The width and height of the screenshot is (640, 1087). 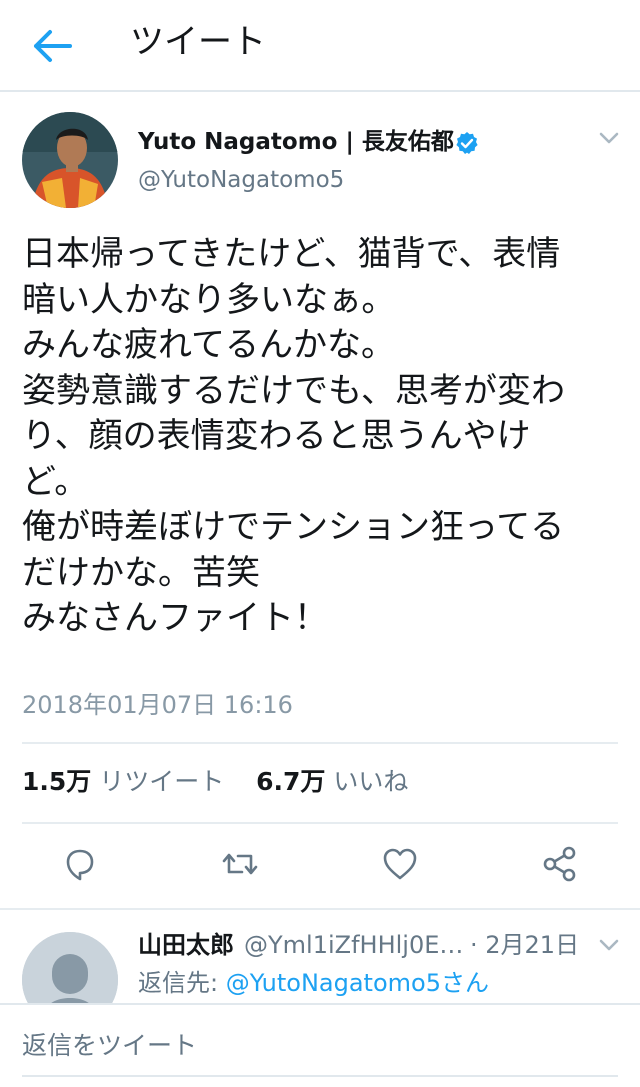 I want to click on retweet-icon, so click(x=240, y=864).